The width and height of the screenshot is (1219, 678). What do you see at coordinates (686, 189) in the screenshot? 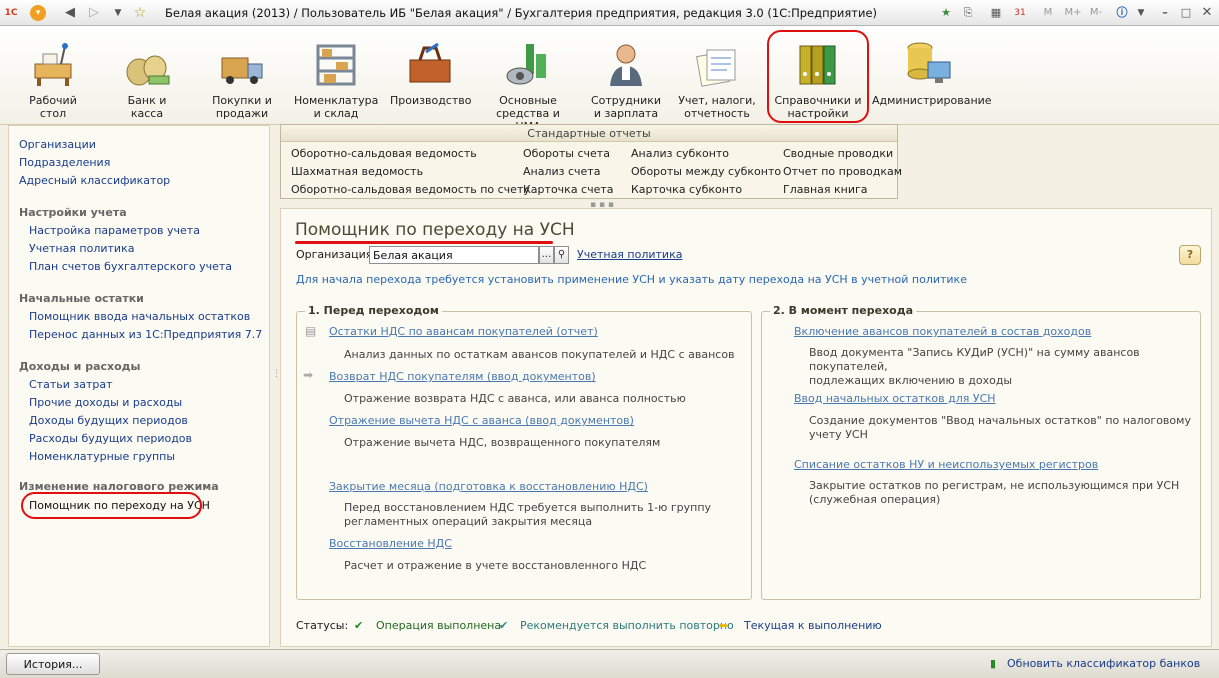
I see `report-link: Карточка субконто` at bounding box center [686, 189].